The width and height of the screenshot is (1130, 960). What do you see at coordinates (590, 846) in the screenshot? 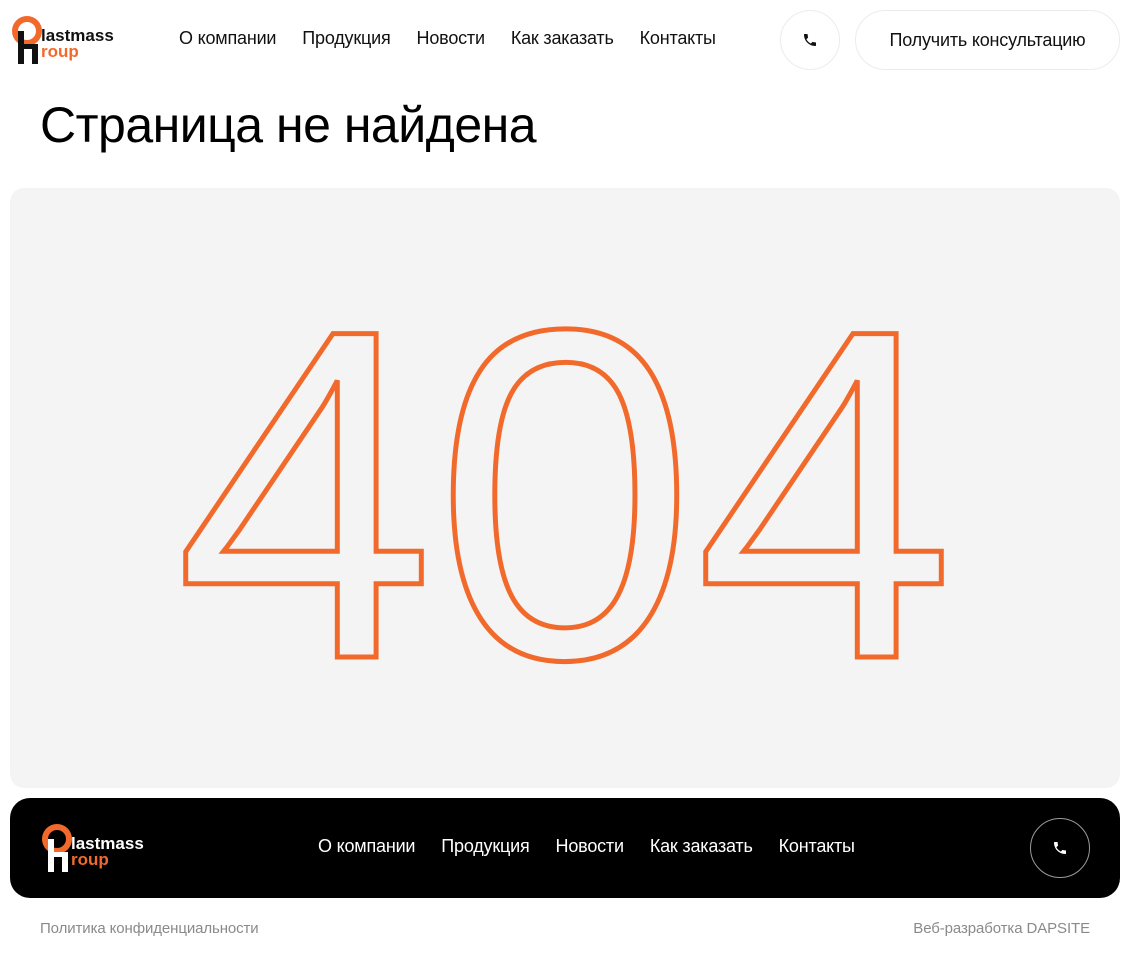
I see `footer-nav-news: Новости` at bounding box center [590, 846].